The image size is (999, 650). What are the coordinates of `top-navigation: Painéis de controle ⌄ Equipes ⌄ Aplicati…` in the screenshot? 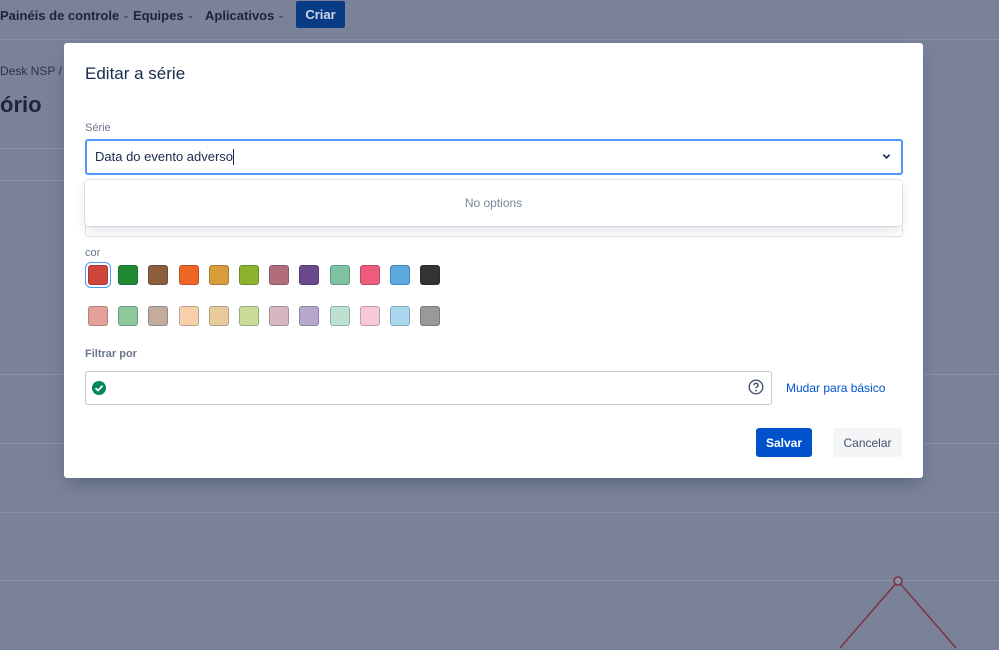 It's located at (499, 20).